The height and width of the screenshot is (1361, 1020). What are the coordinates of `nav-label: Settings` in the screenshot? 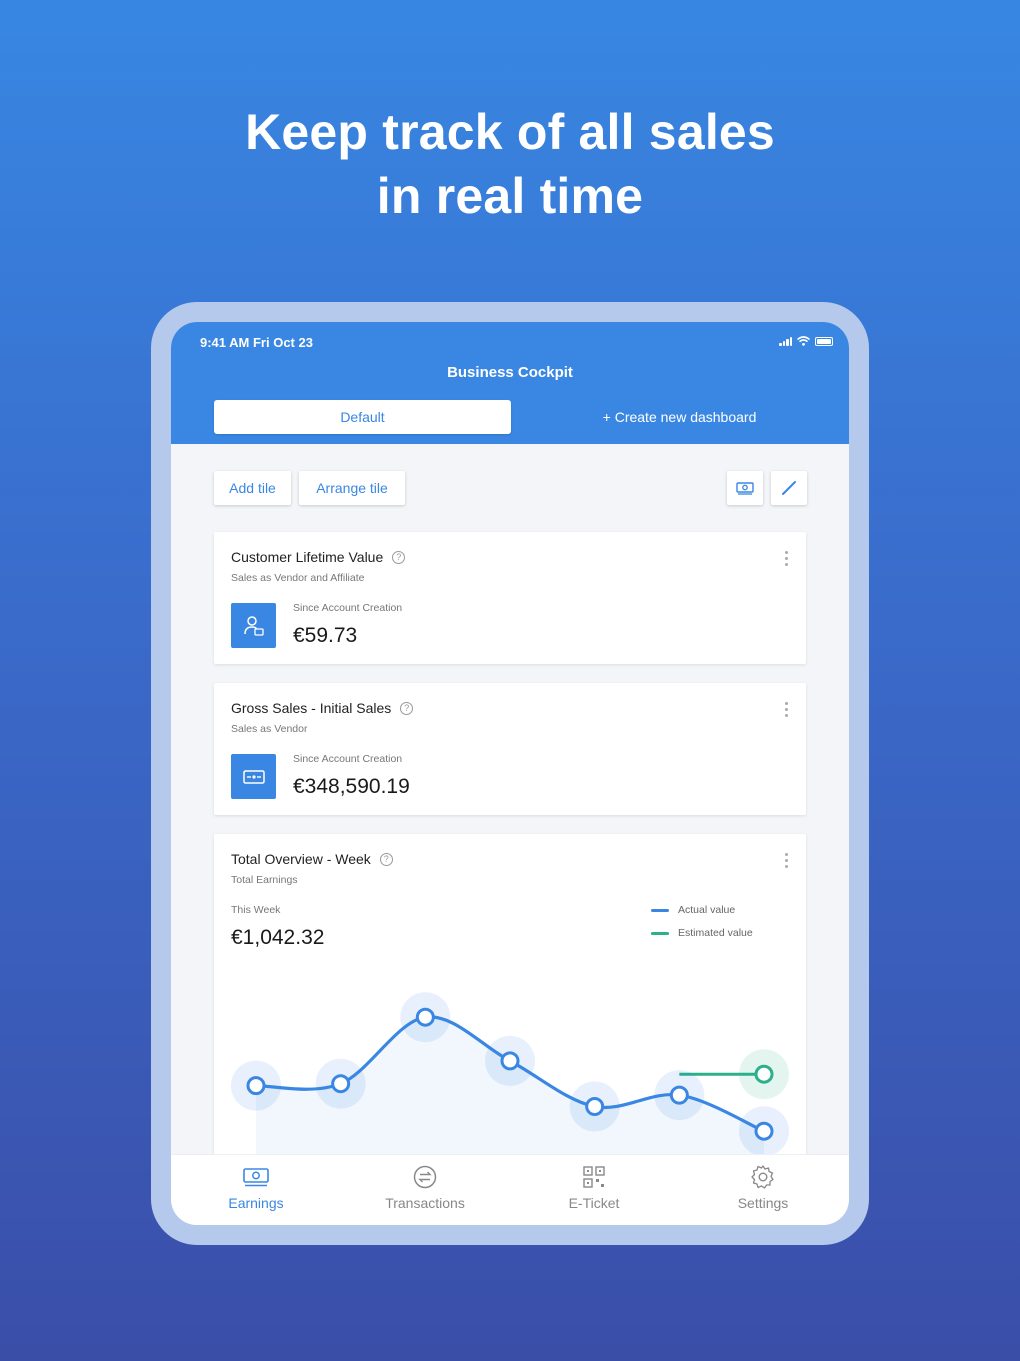 It's located at (763, 1203).